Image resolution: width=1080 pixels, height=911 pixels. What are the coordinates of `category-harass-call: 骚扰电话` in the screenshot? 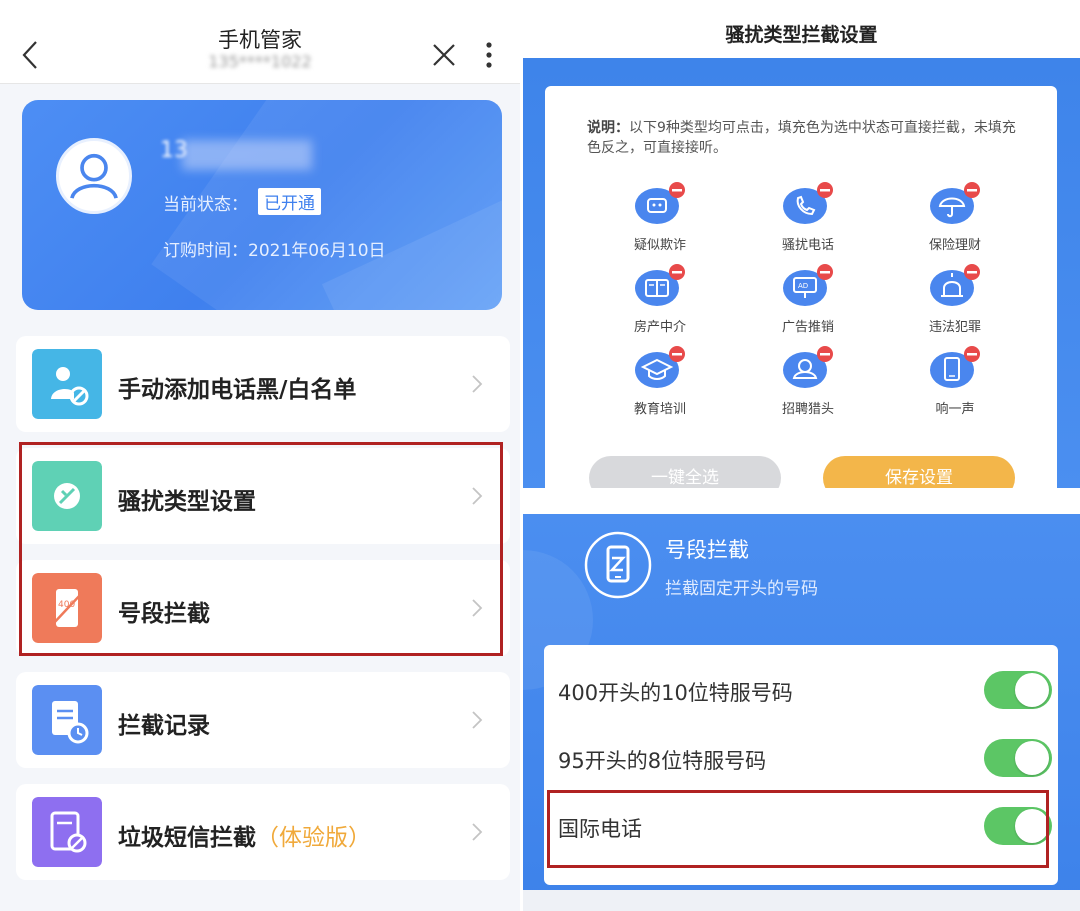 It's located at (808, 222).